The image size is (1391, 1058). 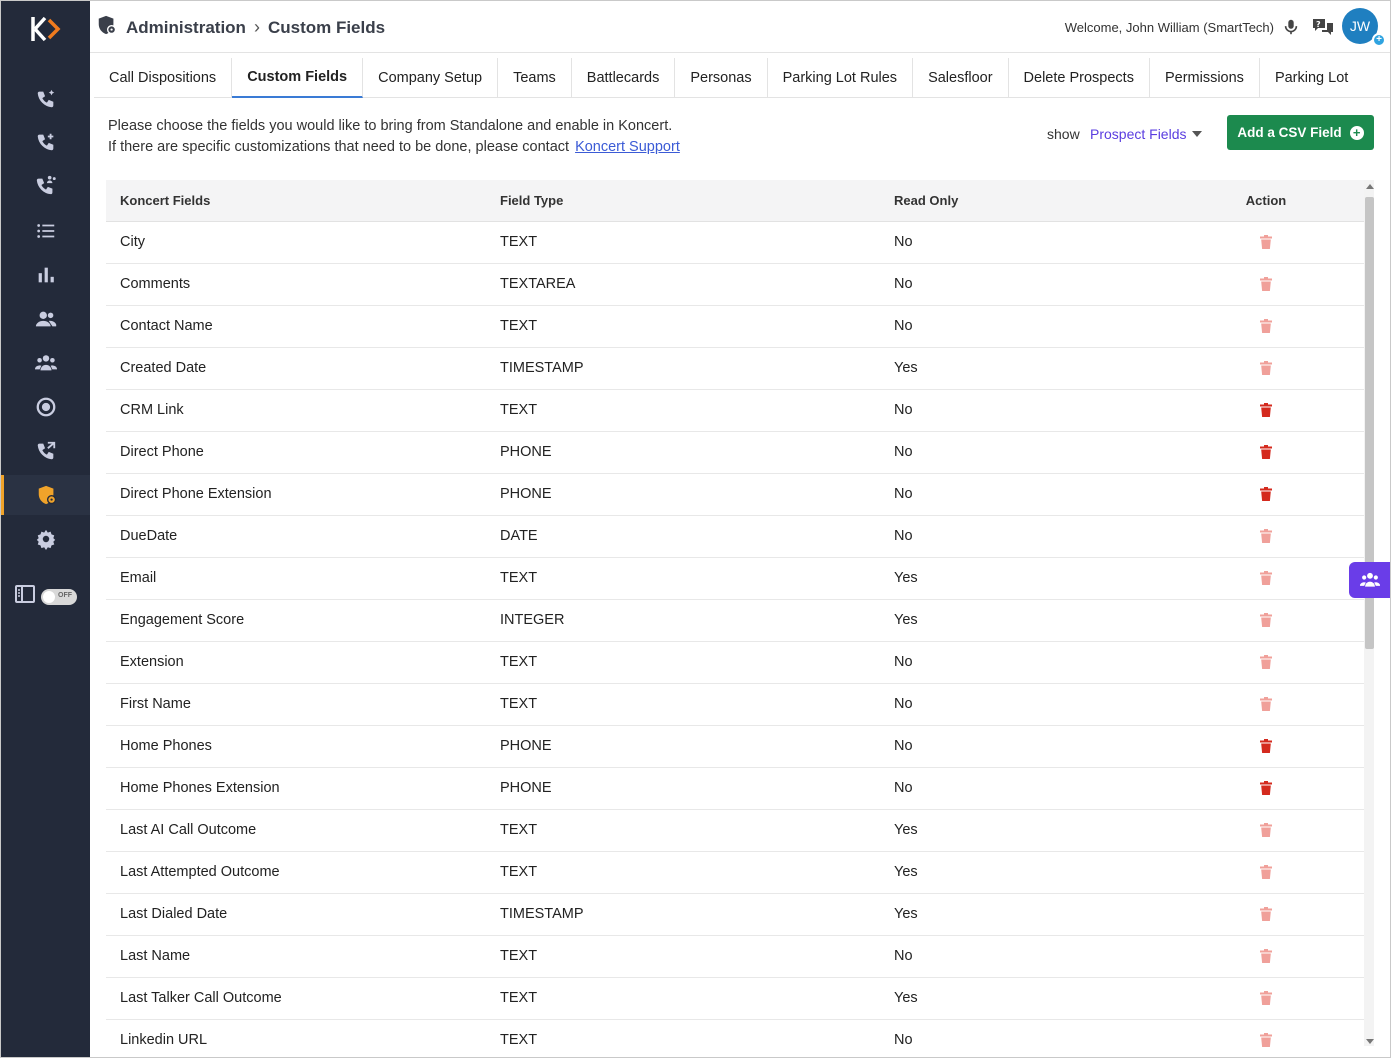 I want to click on table-row: City TEXT No, so click(x=735, y=242).